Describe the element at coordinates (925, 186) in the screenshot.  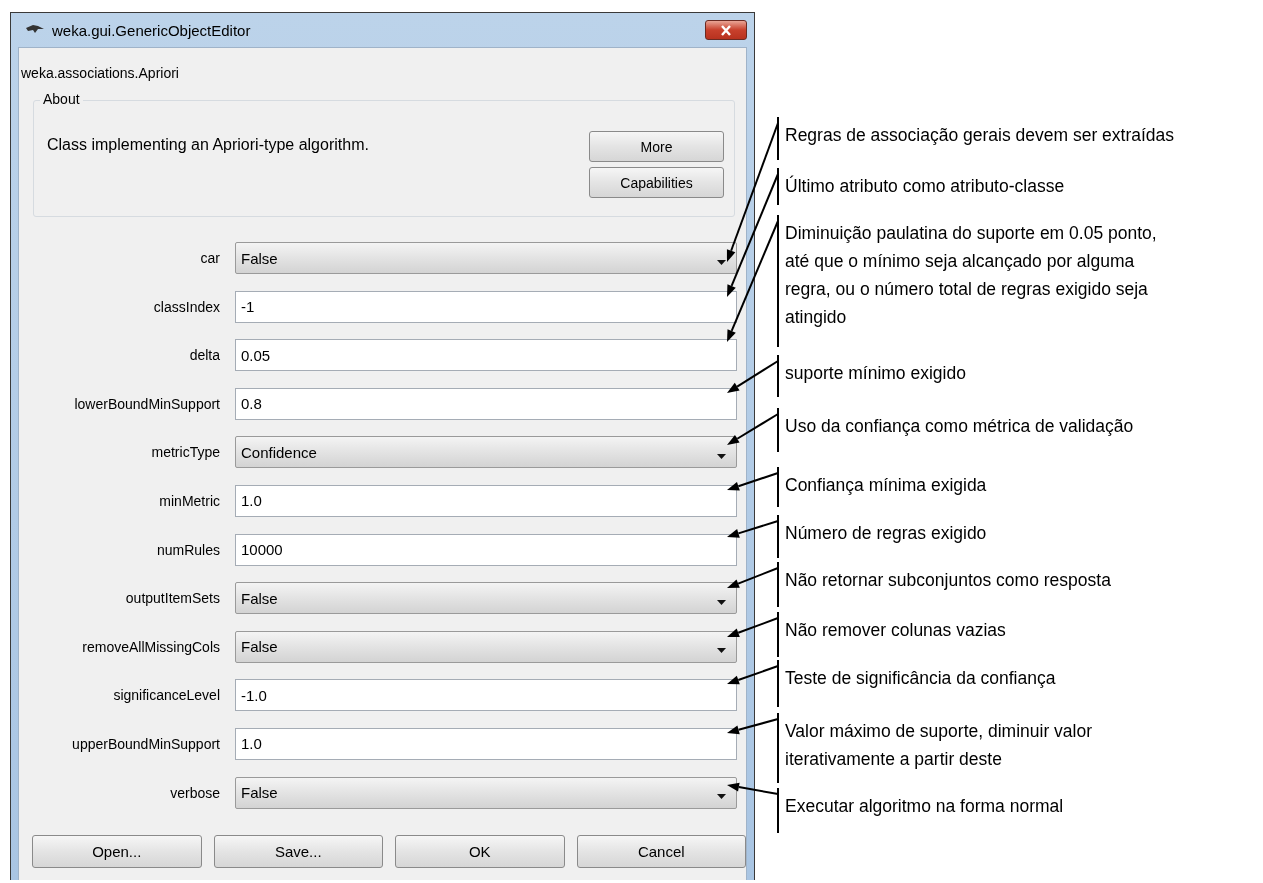
I see `annotation-text: Último atributo como atributo-classe` at that location.